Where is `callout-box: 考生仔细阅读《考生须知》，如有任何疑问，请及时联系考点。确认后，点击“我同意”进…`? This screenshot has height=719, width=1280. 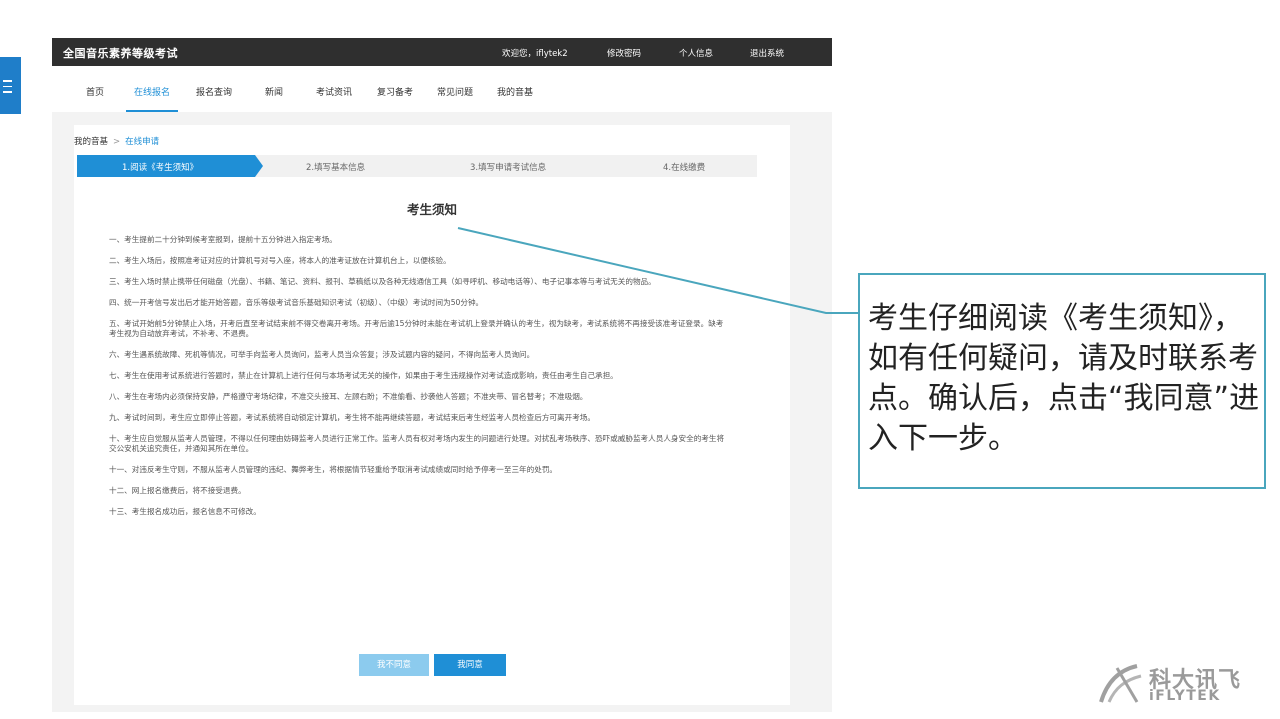
callout-box: 考生仔细阅读《考生须知》，如有任何疑问，请及时联系考点。确认后，点击“我同意”进… is located at coordinates (1062, 381).